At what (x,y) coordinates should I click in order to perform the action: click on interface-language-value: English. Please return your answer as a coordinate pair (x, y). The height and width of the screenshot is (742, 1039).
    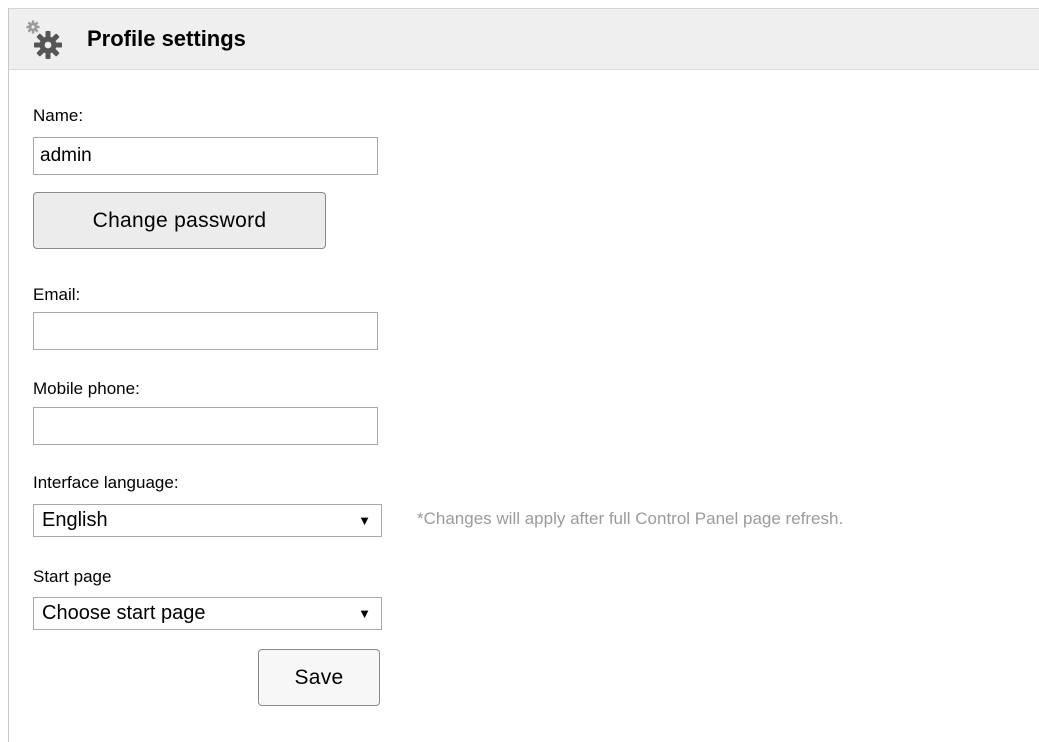
    Looking at the image, I should click on (75, 520).